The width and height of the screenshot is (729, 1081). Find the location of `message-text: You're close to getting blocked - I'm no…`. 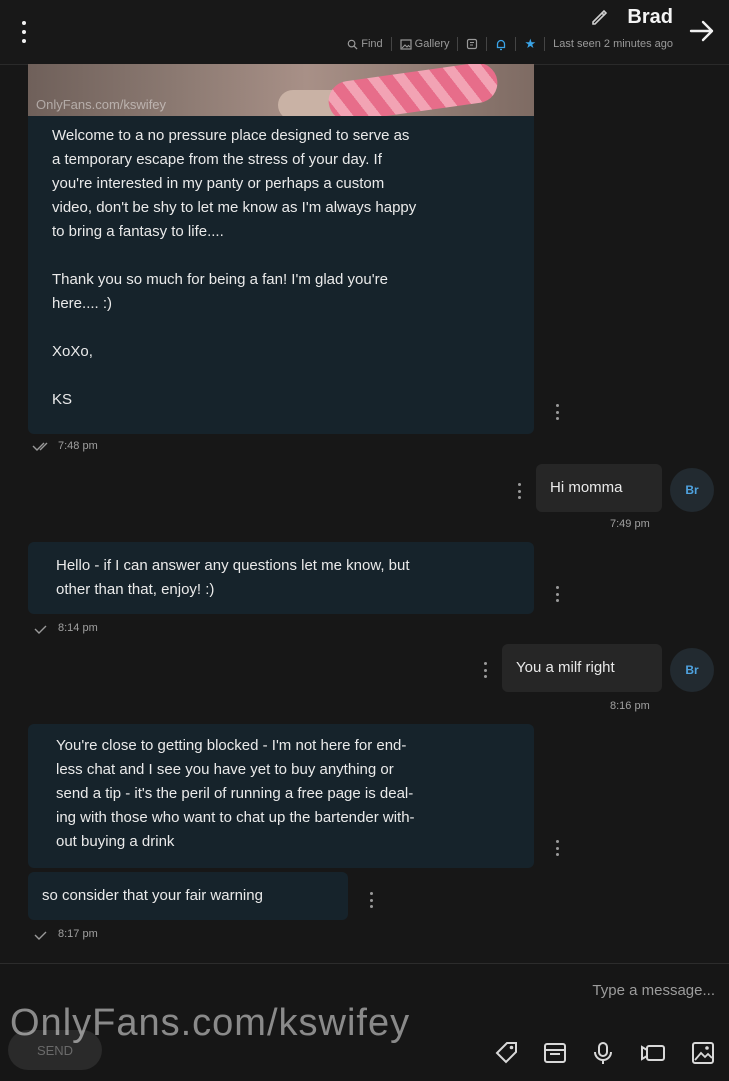

message-text: You're close to getting blocked - I'm no… is located at coordinates (235, 793).